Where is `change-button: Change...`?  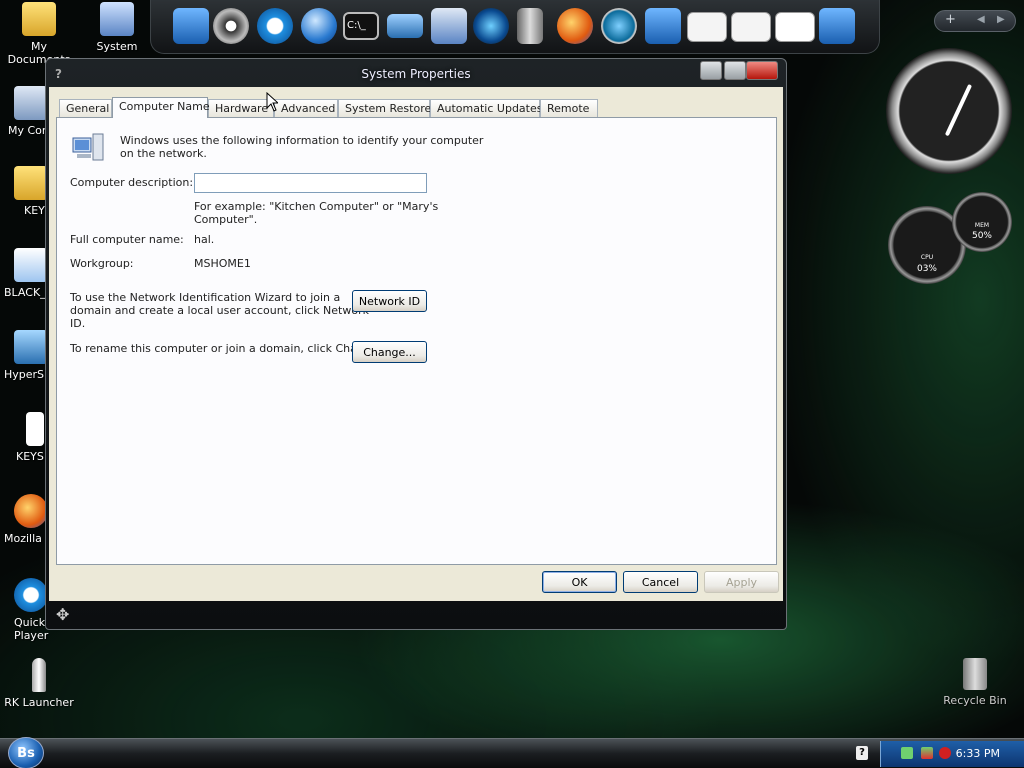 change-button: Change... is located at coordinates (389, 352).